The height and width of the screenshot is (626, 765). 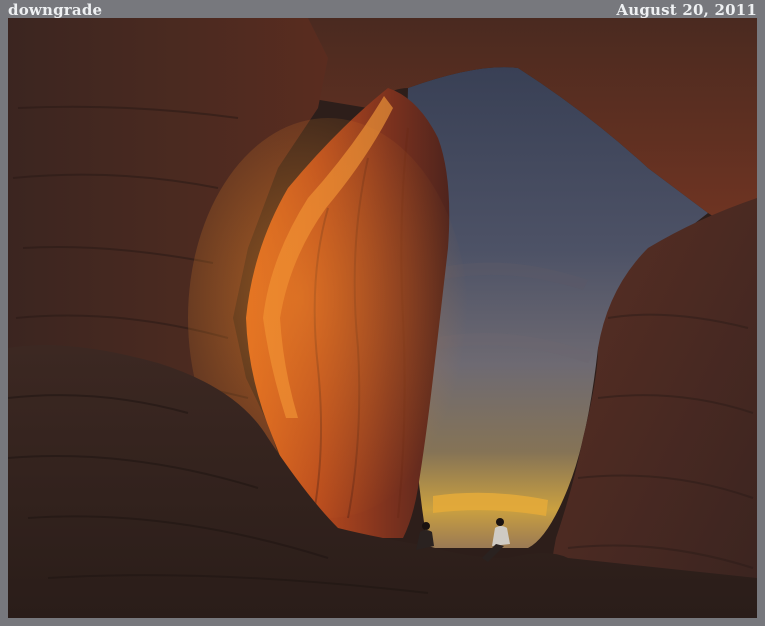 I want to click on post-title: downgrade, so click(x=55, y=10).